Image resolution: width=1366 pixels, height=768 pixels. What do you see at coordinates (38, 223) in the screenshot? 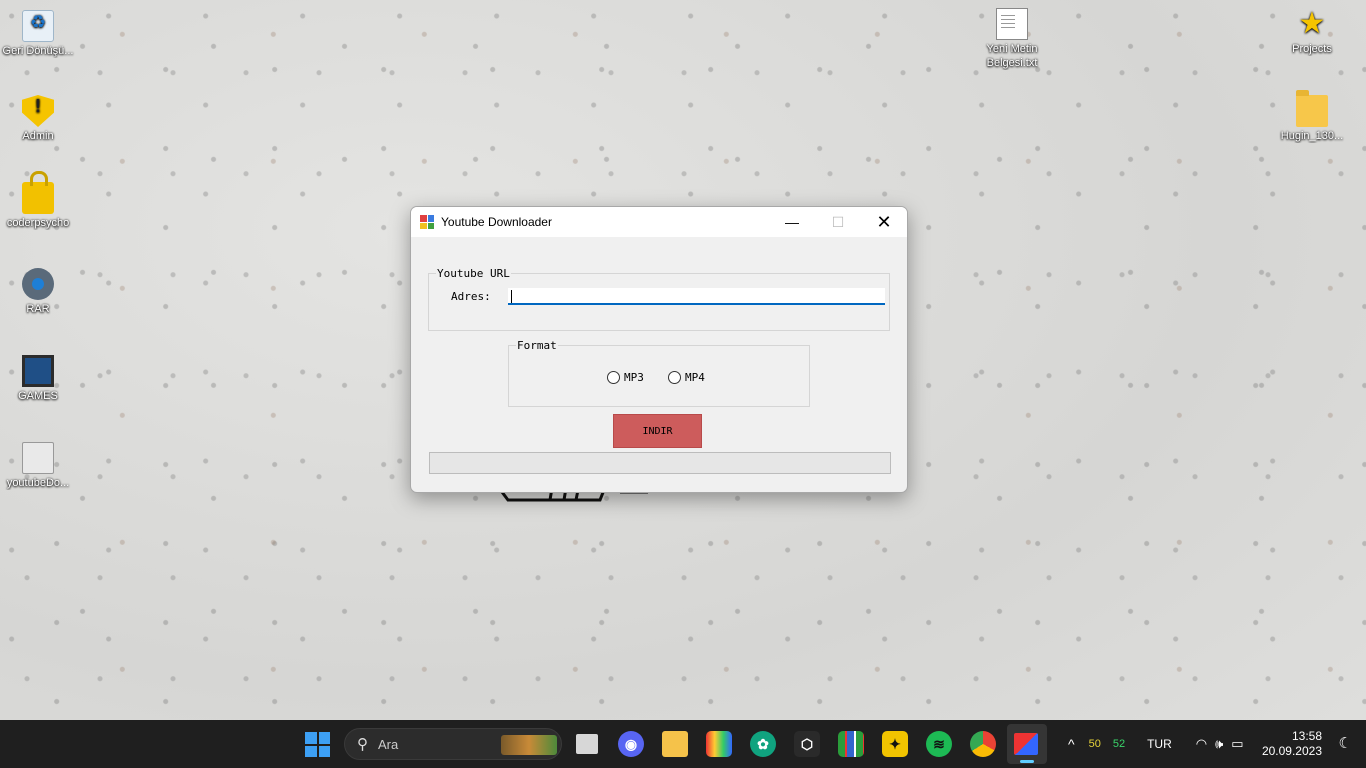
I see `desktop-icon-label: coderpsycho` at bounding box center [38, 223].